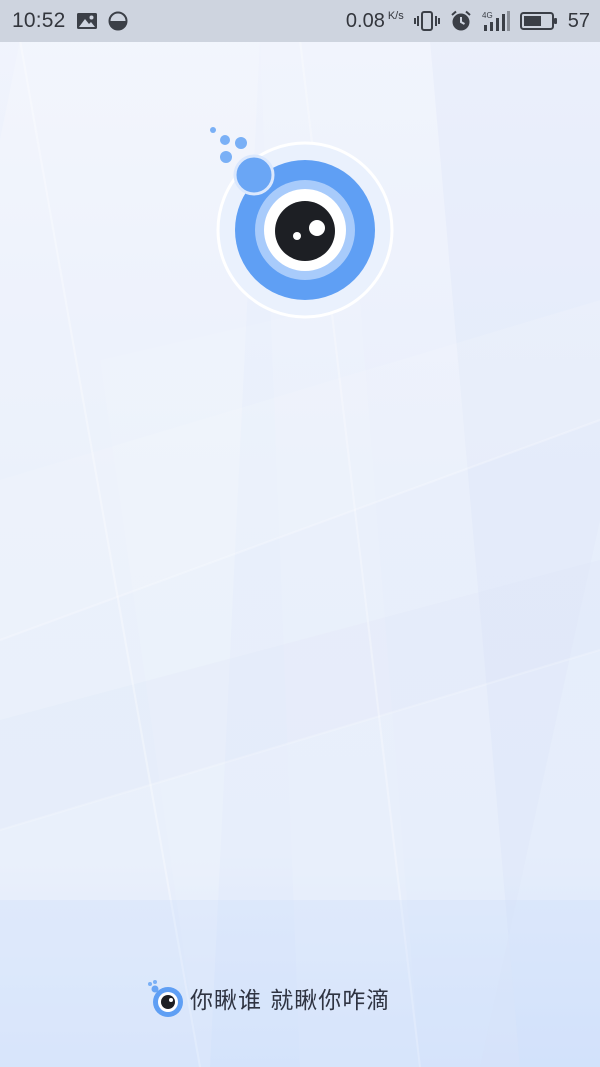  Describe the element at coordinates (300, 21) in the screenshot. I see `status-bar: 10:52 0.08 K/s 4G 57` at that location.